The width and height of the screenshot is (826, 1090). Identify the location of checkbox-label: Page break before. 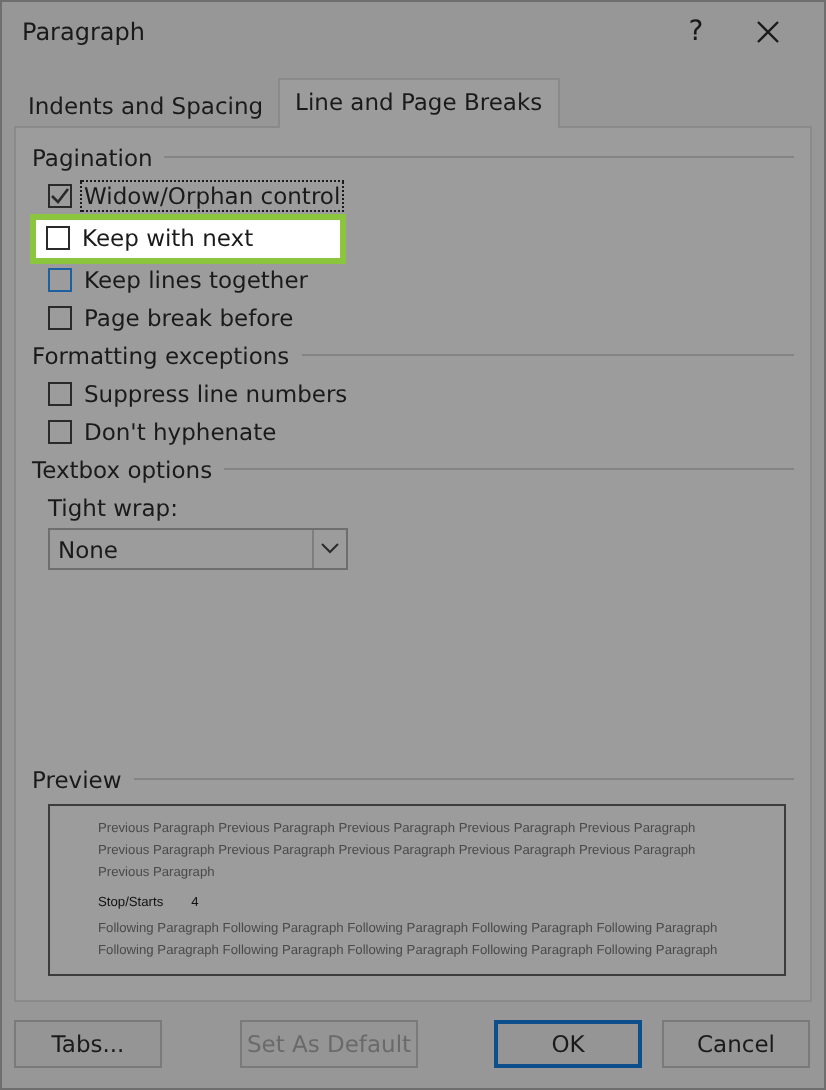
(189, 318).